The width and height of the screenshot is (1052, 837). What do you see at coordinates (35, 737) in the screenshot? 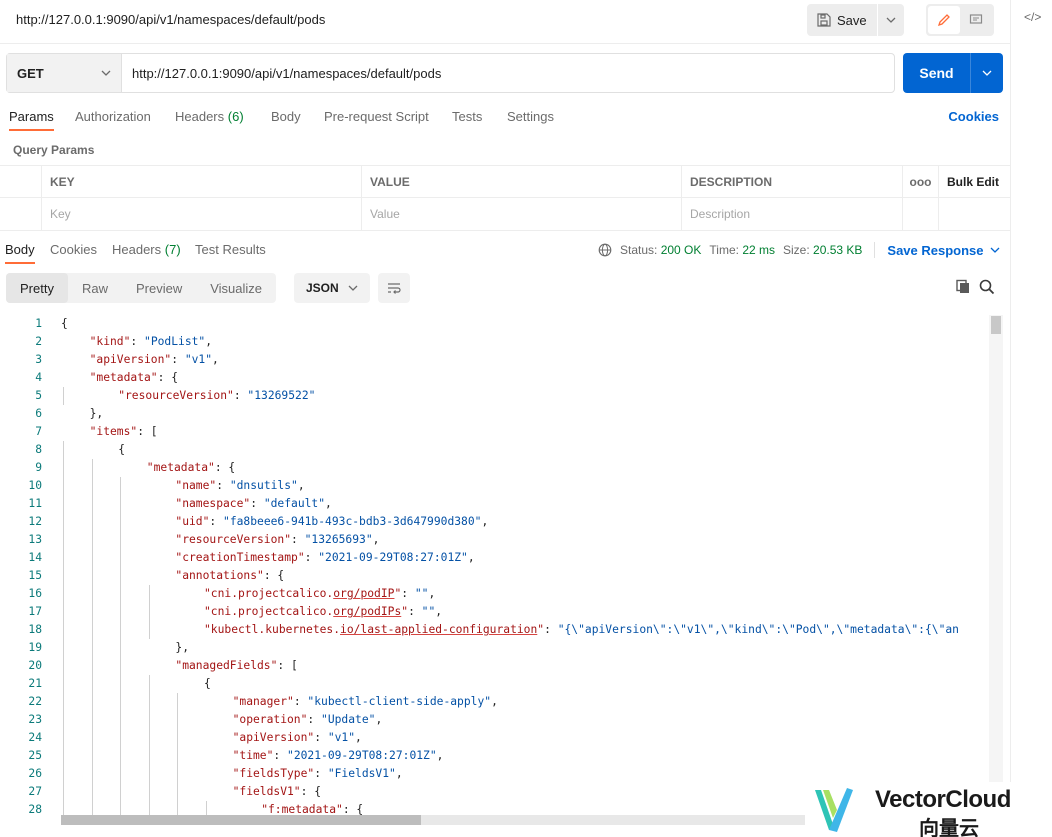
I see `line-number: 24` at bounding box center [35, 737].